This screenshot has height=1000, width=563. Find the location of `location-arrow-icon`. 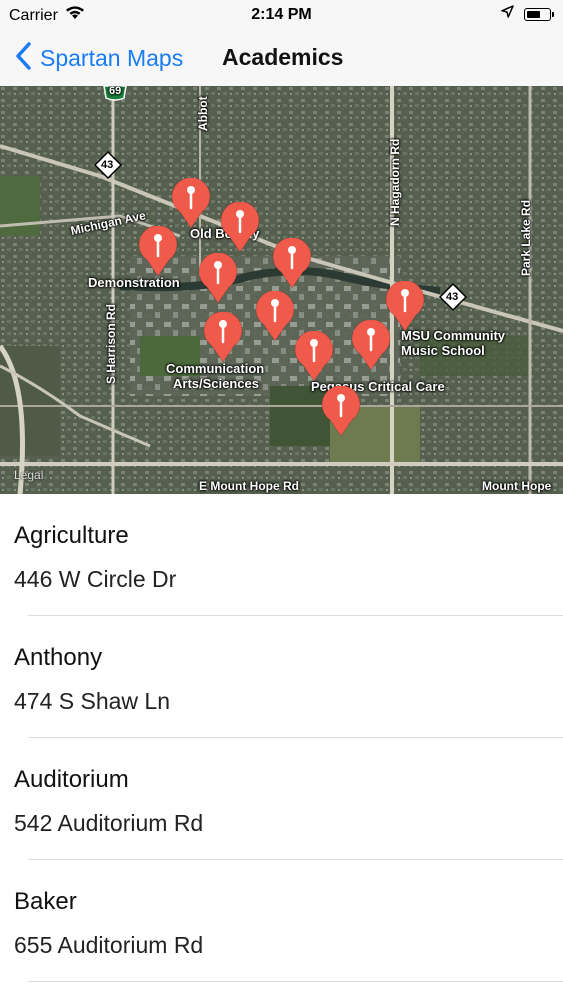

location-arrow-icon is located at coordinates (507, 14).